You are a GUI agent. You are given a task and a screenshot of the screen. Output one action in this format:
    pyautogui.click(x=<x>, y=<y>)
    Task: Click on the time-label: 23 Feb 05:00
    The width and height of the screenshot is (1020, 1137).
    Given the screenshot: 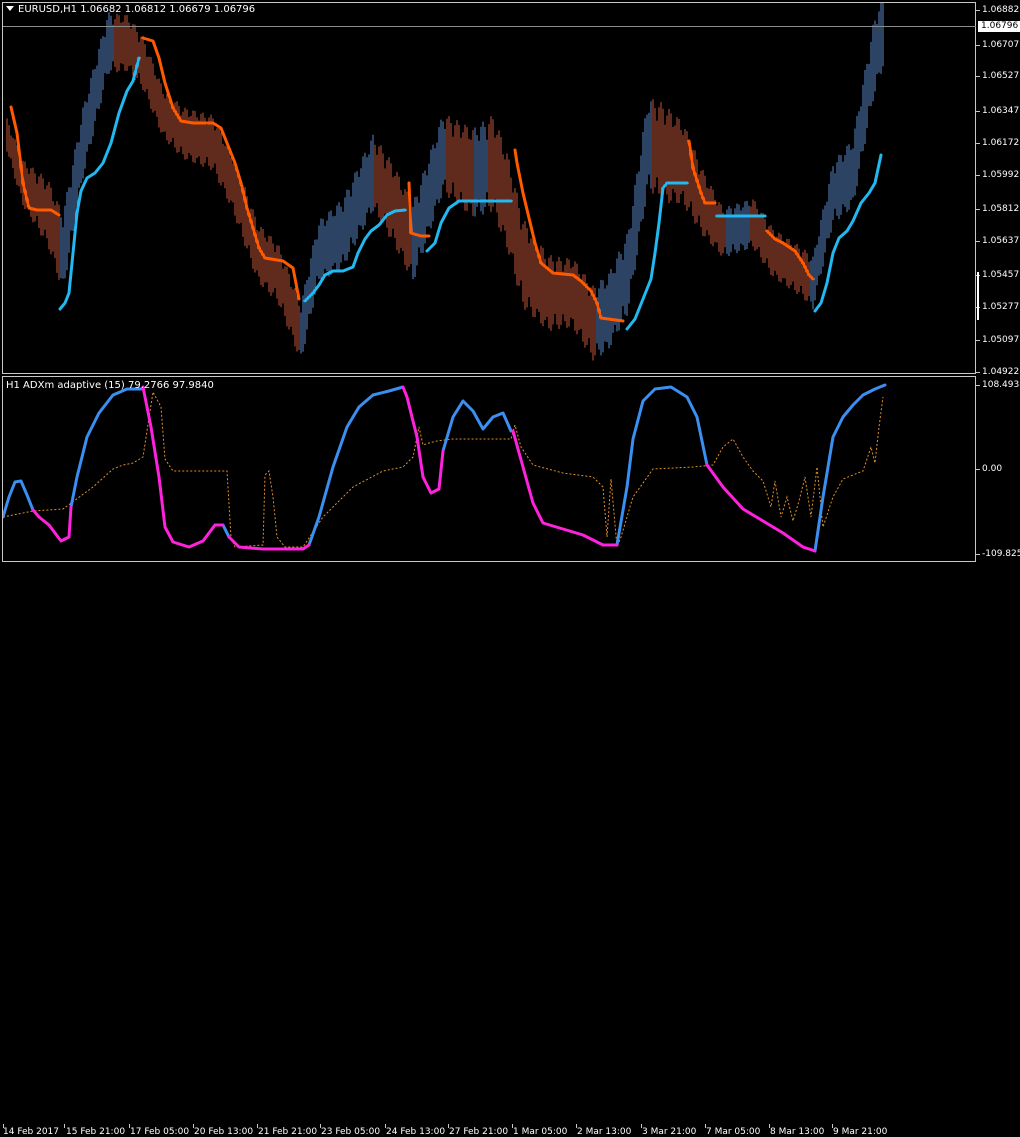 What is the action you would take?
    pyautogui.click(x=351, y=1132)
    